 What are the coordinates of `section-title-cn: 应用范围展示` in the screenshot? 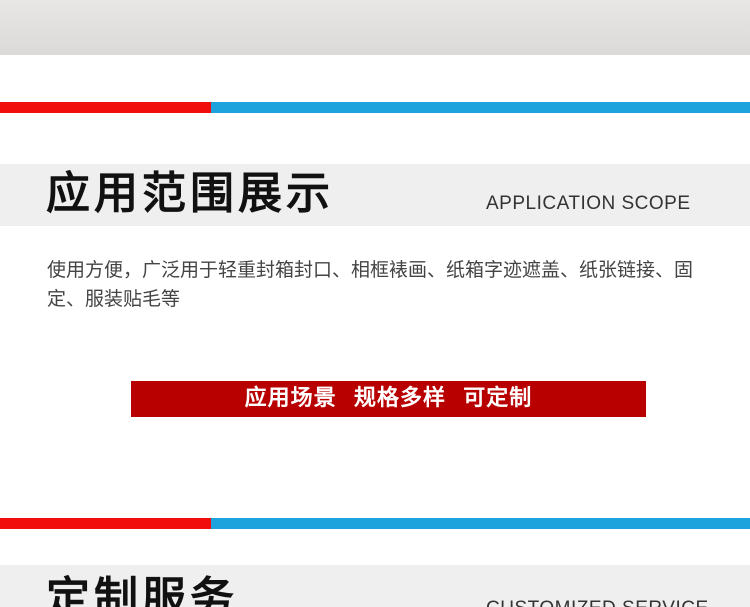 It's located at (190, 193).